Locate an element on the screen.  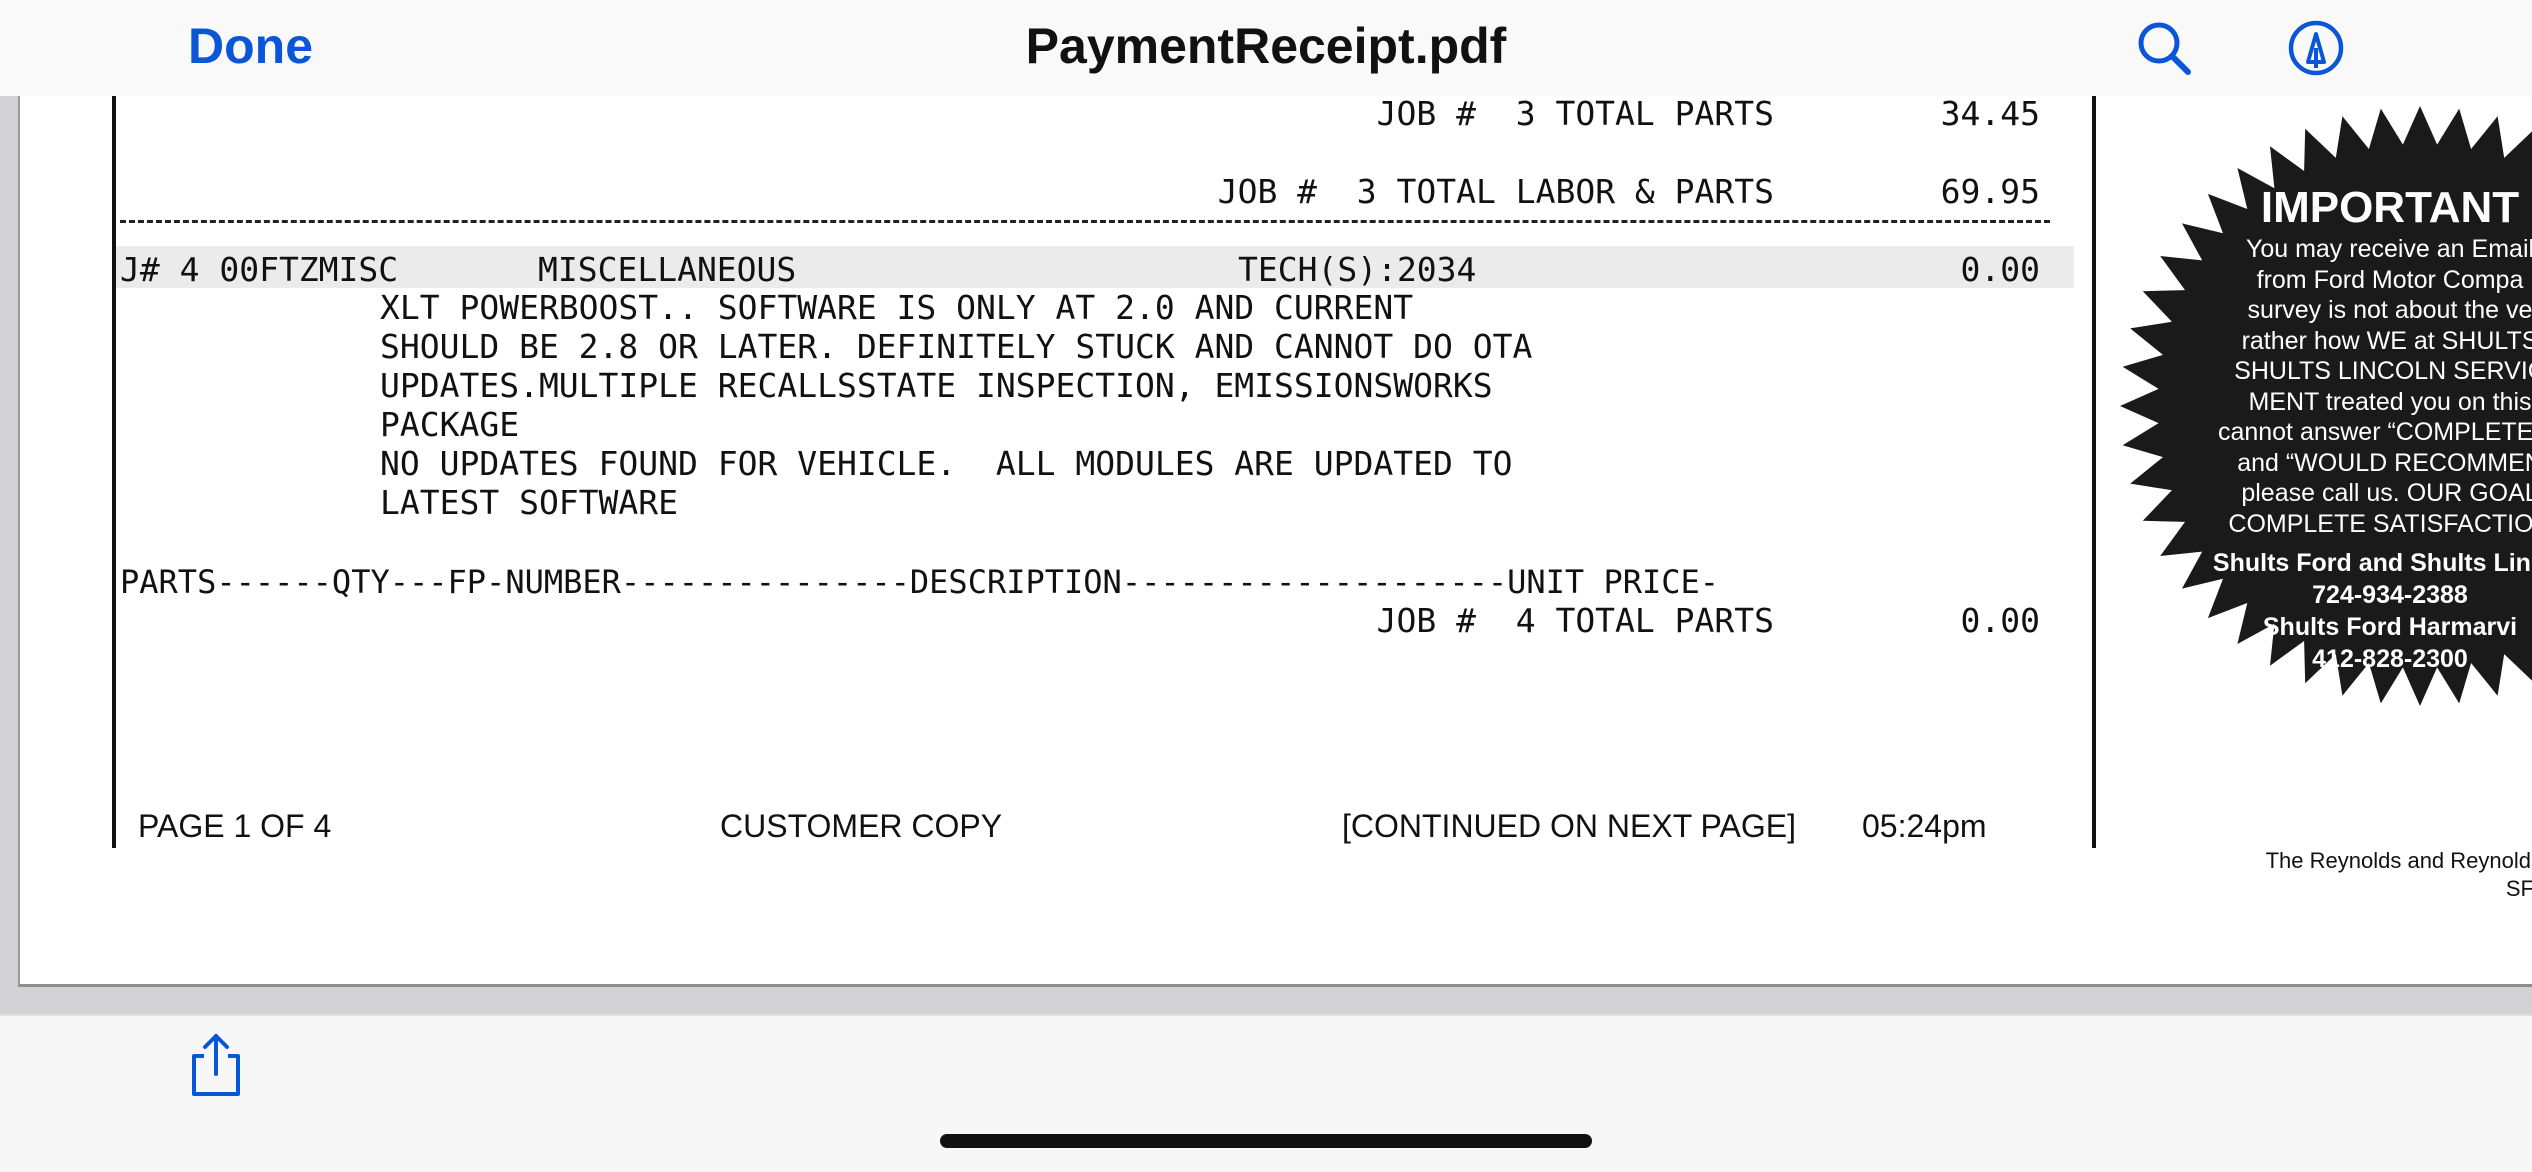
search-icon is located at coordinates (2164, 48).